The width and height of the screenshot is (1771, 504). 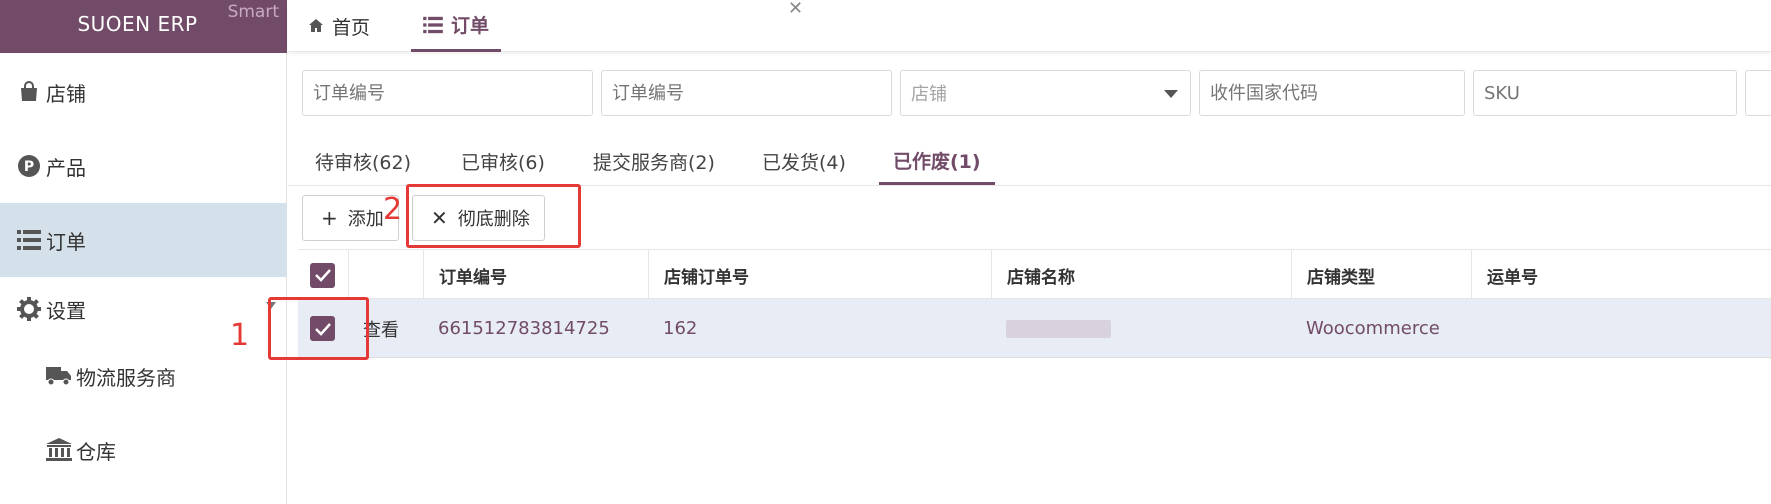 I want to click on tab-shipped: 已发货(4), so click(x=804, y=161).